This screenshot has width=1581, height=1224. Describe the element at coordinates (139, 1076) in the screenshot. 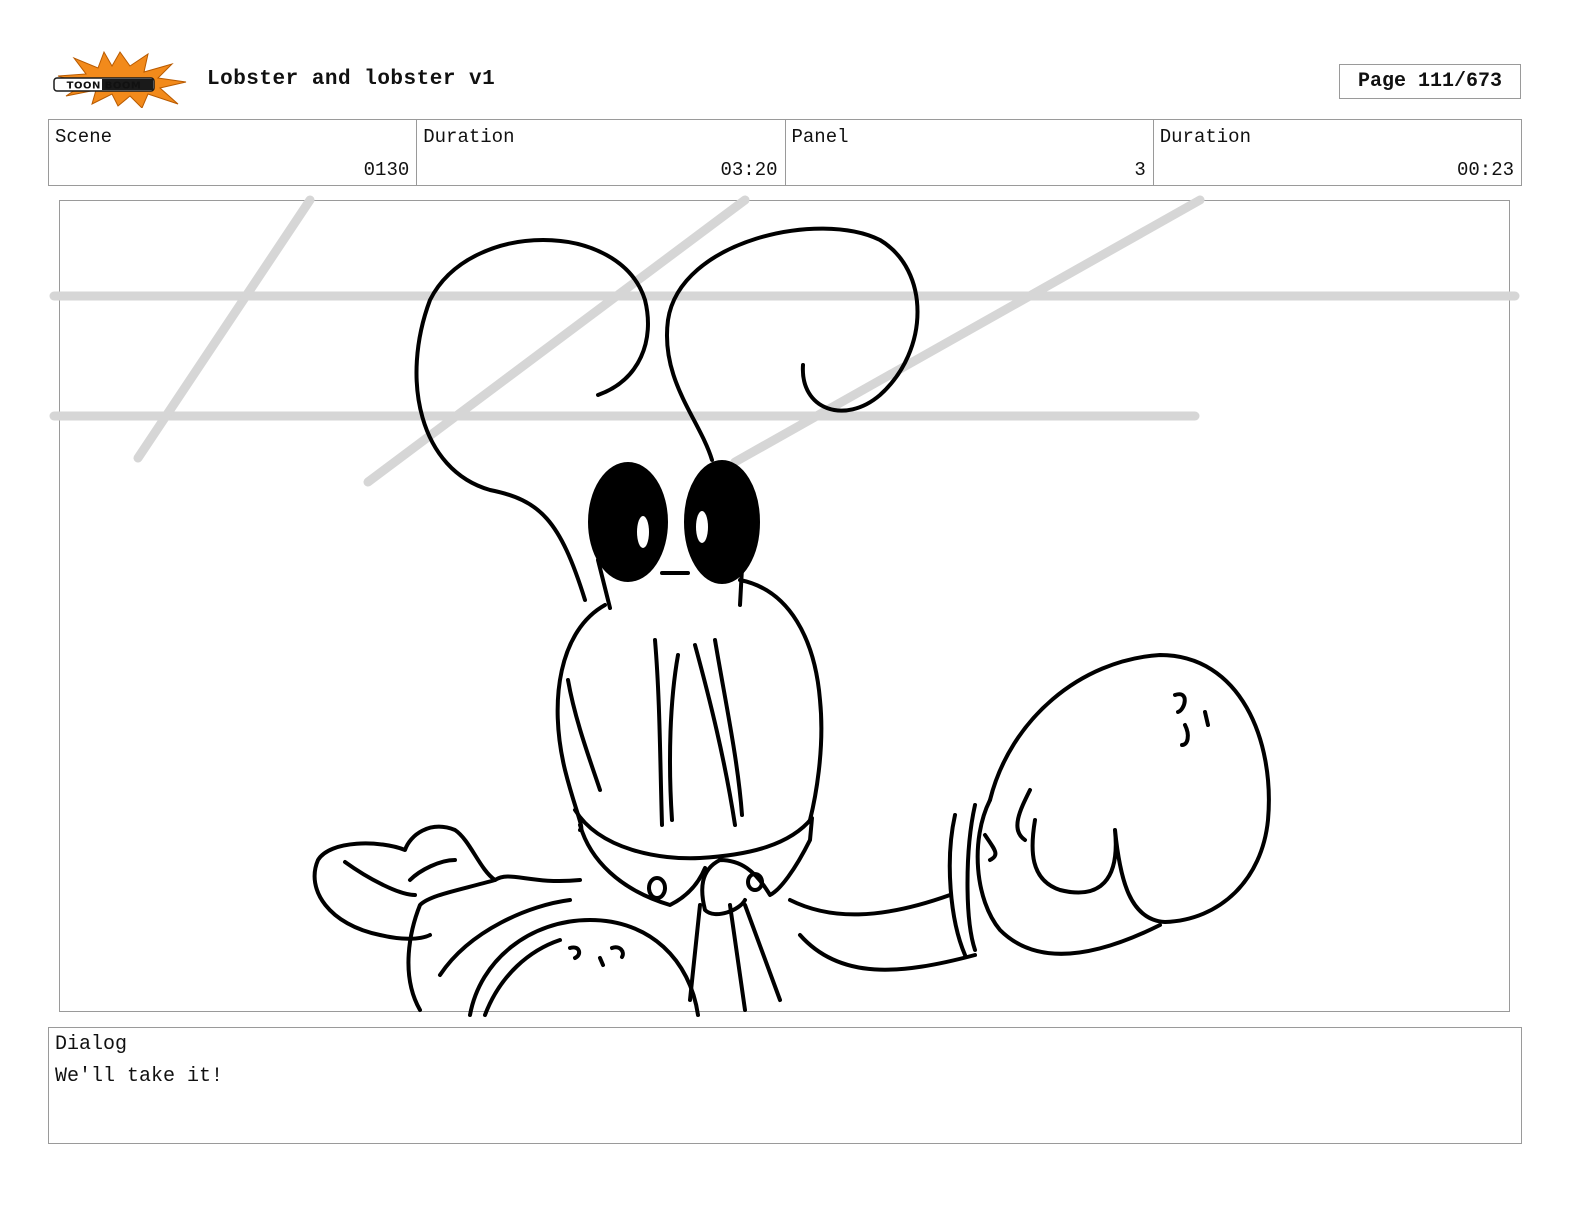

I see `dialog-text: We'll take it!` at that location.